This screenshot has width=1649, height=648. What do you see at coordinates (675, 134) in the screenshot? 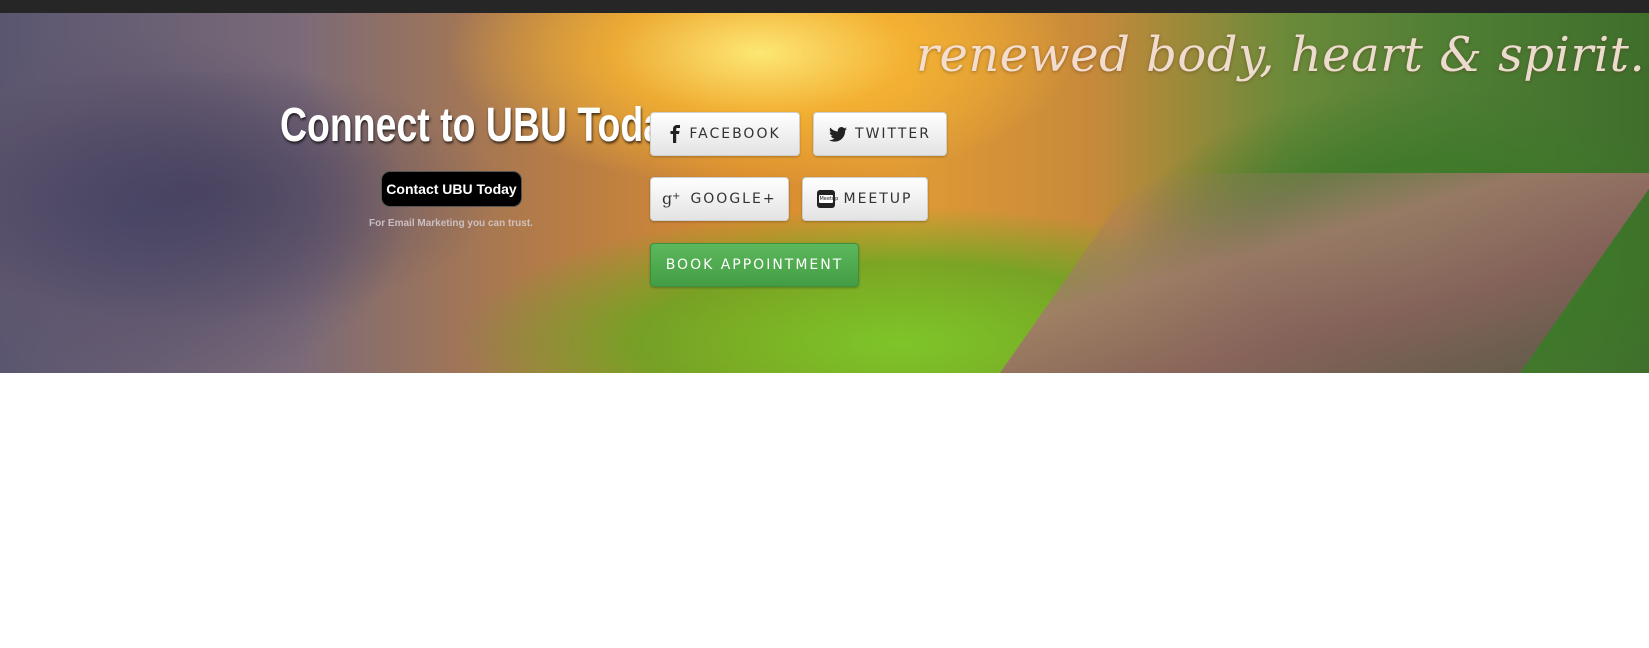
I see `facebook-icon` at bounding box center [675, 134].